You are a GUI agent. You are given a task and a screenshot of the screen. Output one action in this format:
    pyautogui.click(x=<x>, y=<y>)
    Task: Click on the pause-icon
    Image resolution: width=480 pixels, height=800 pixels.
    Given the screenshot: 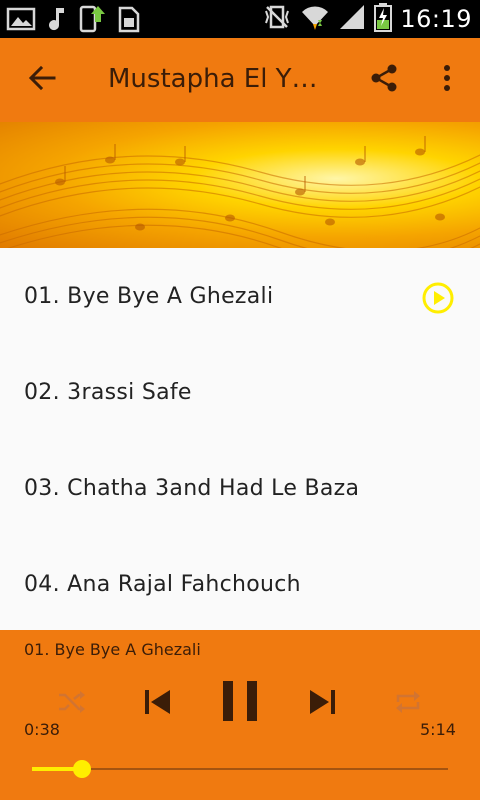 What is the action you would take?
    pyautogui.click(x=240, y=703)
    